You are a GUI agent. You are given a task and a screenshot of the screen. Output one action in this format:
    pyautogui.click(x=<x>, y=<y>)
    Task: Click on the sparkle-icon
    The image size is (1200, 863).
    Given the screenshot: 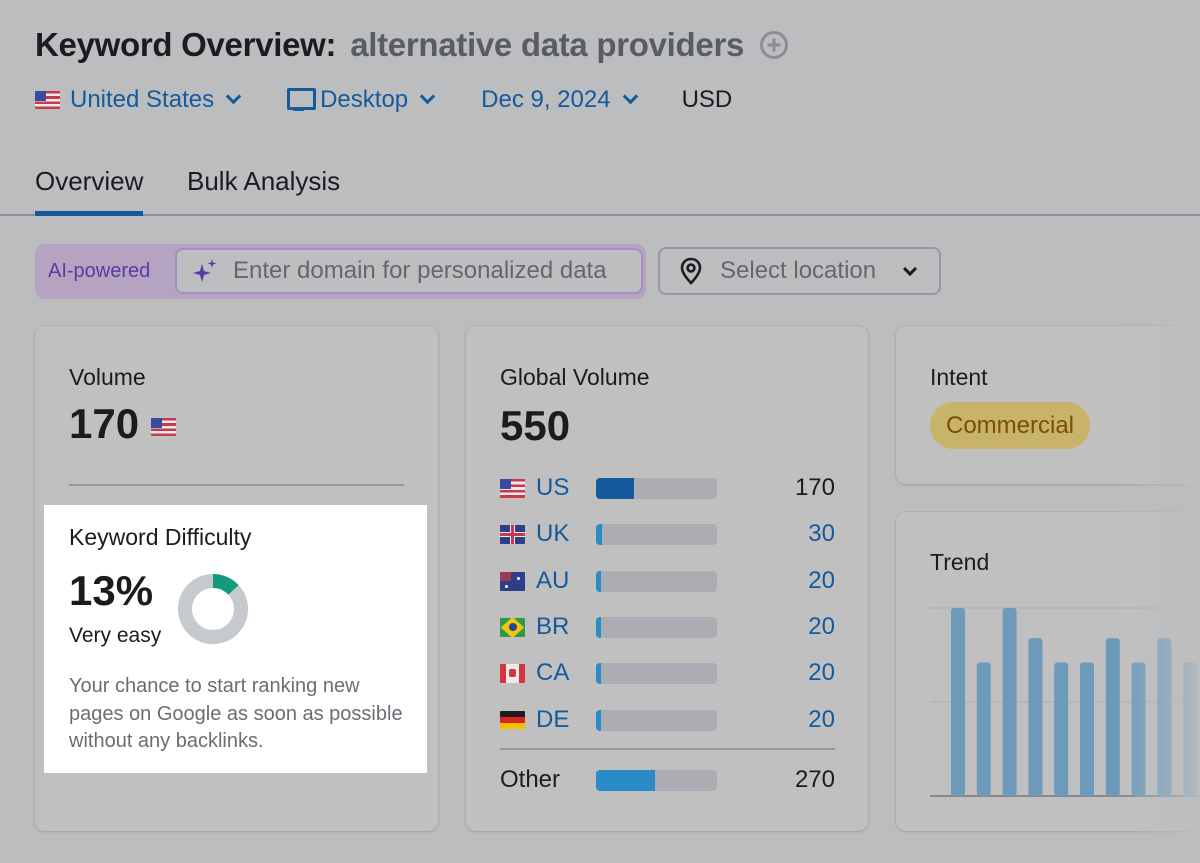 What is the action you would take?
    pyautogui.click(x=206, y=271)
    